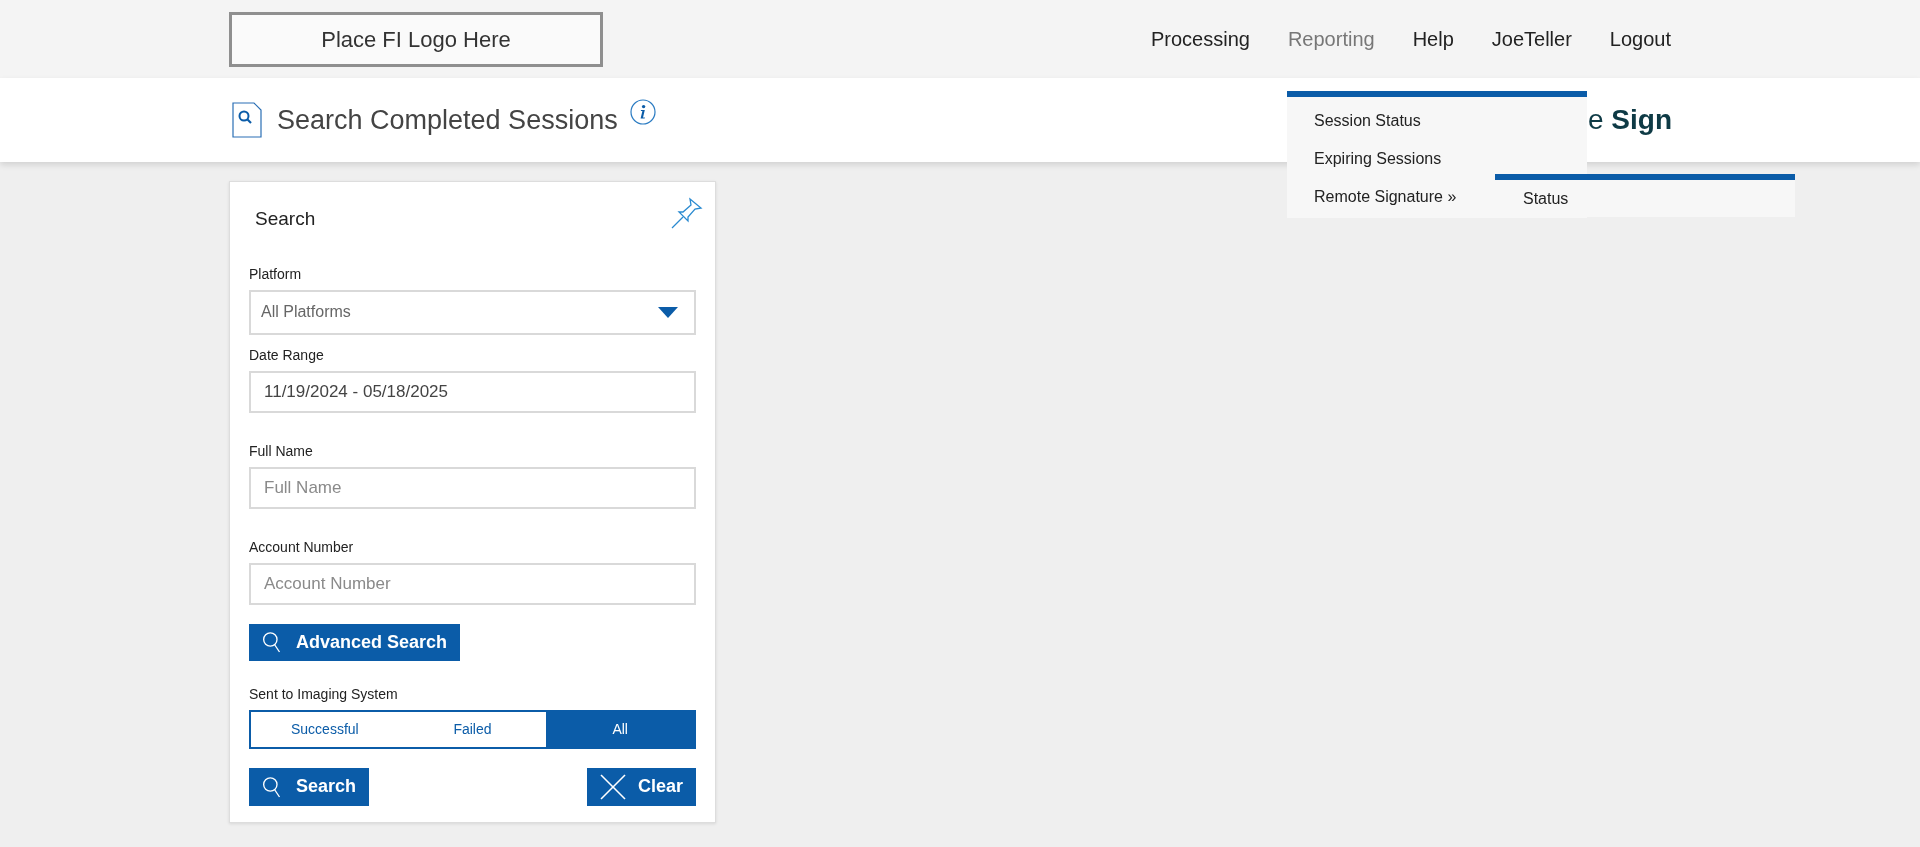 This screenshot has width=1920, height=847. Describe the element at coordinates (472, 312) in the screenshot. I see `platform-select: All Platforms` at that location.